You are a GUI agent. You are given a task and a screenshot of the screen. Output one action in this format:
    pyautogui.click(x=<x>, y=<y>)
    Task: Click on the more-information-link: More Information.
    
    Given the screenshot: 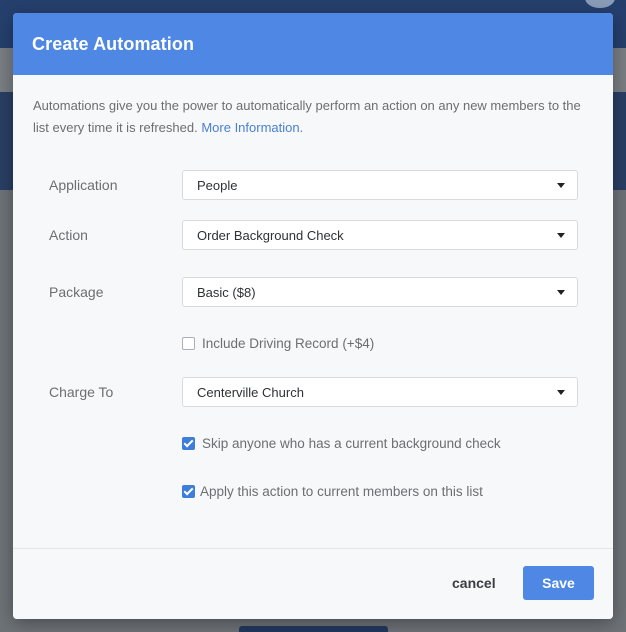 What is the action you would take?
    pyautogui.click(x=252, y=127)
    